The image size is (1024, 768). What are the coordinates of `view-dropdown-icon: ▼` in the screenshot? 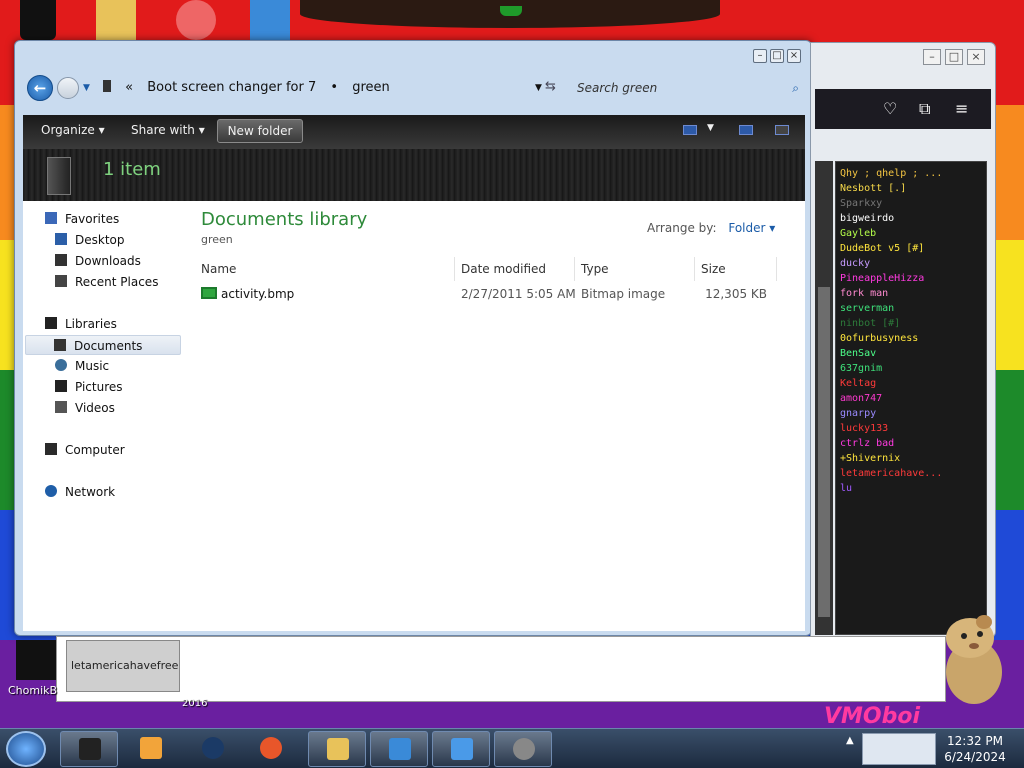 It's located at (710, 128).